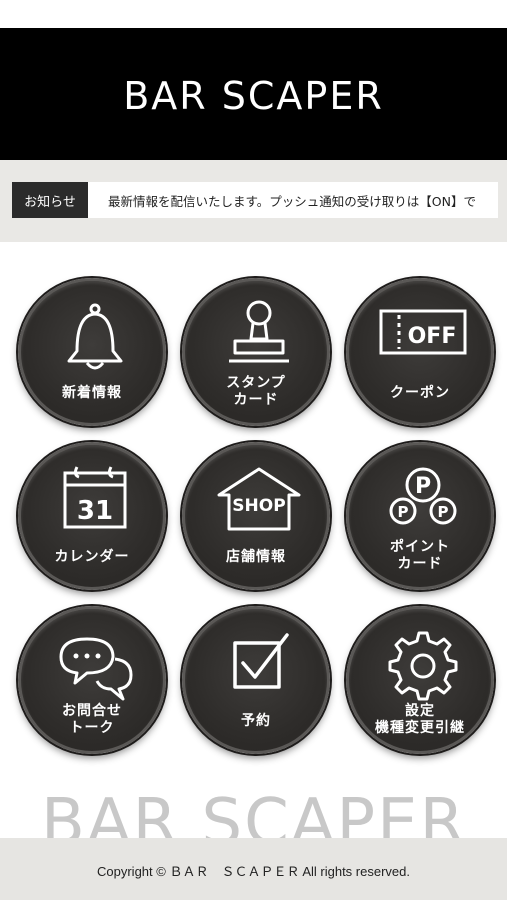  I want to click on notice-label: お知らせ, so click(50, 200).